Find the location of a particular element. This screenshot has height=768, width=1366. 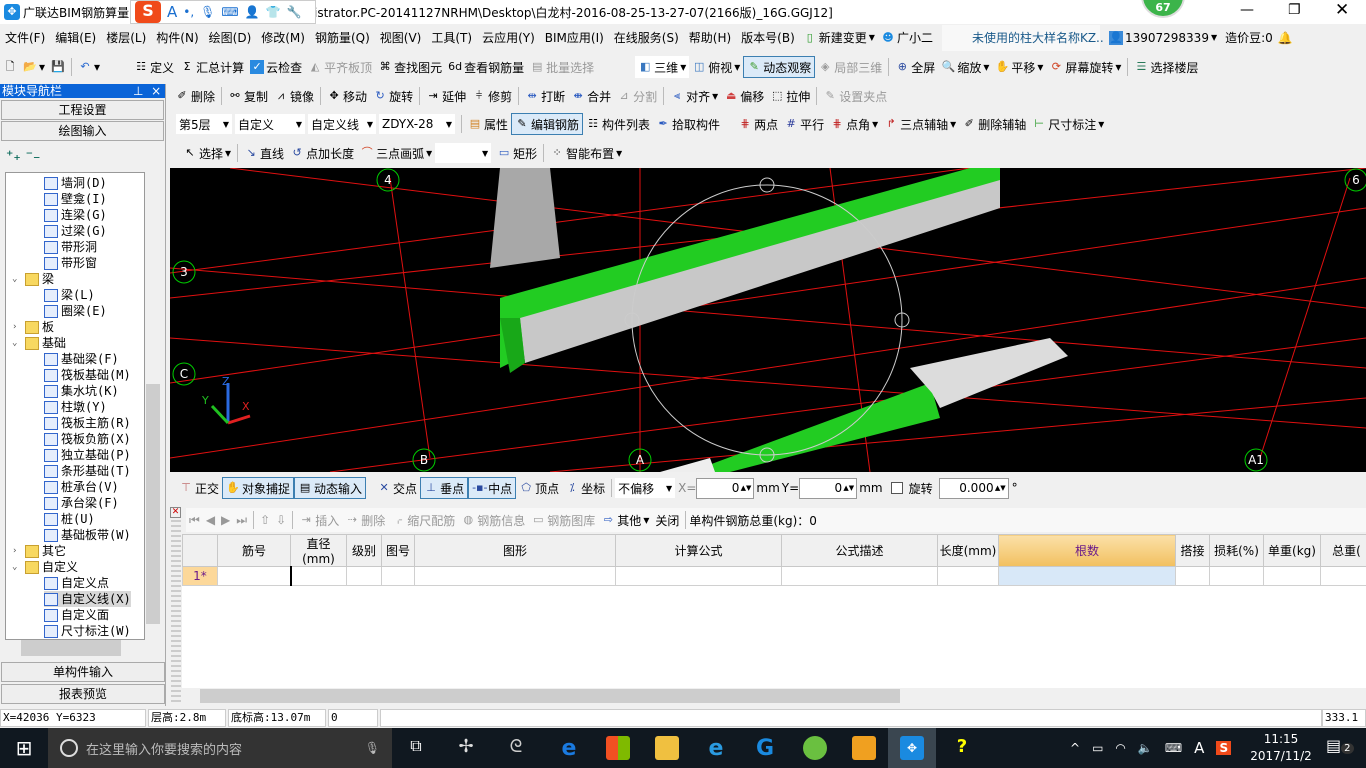

menu-version: 版本号(B) is located at coordinates (768, 37).